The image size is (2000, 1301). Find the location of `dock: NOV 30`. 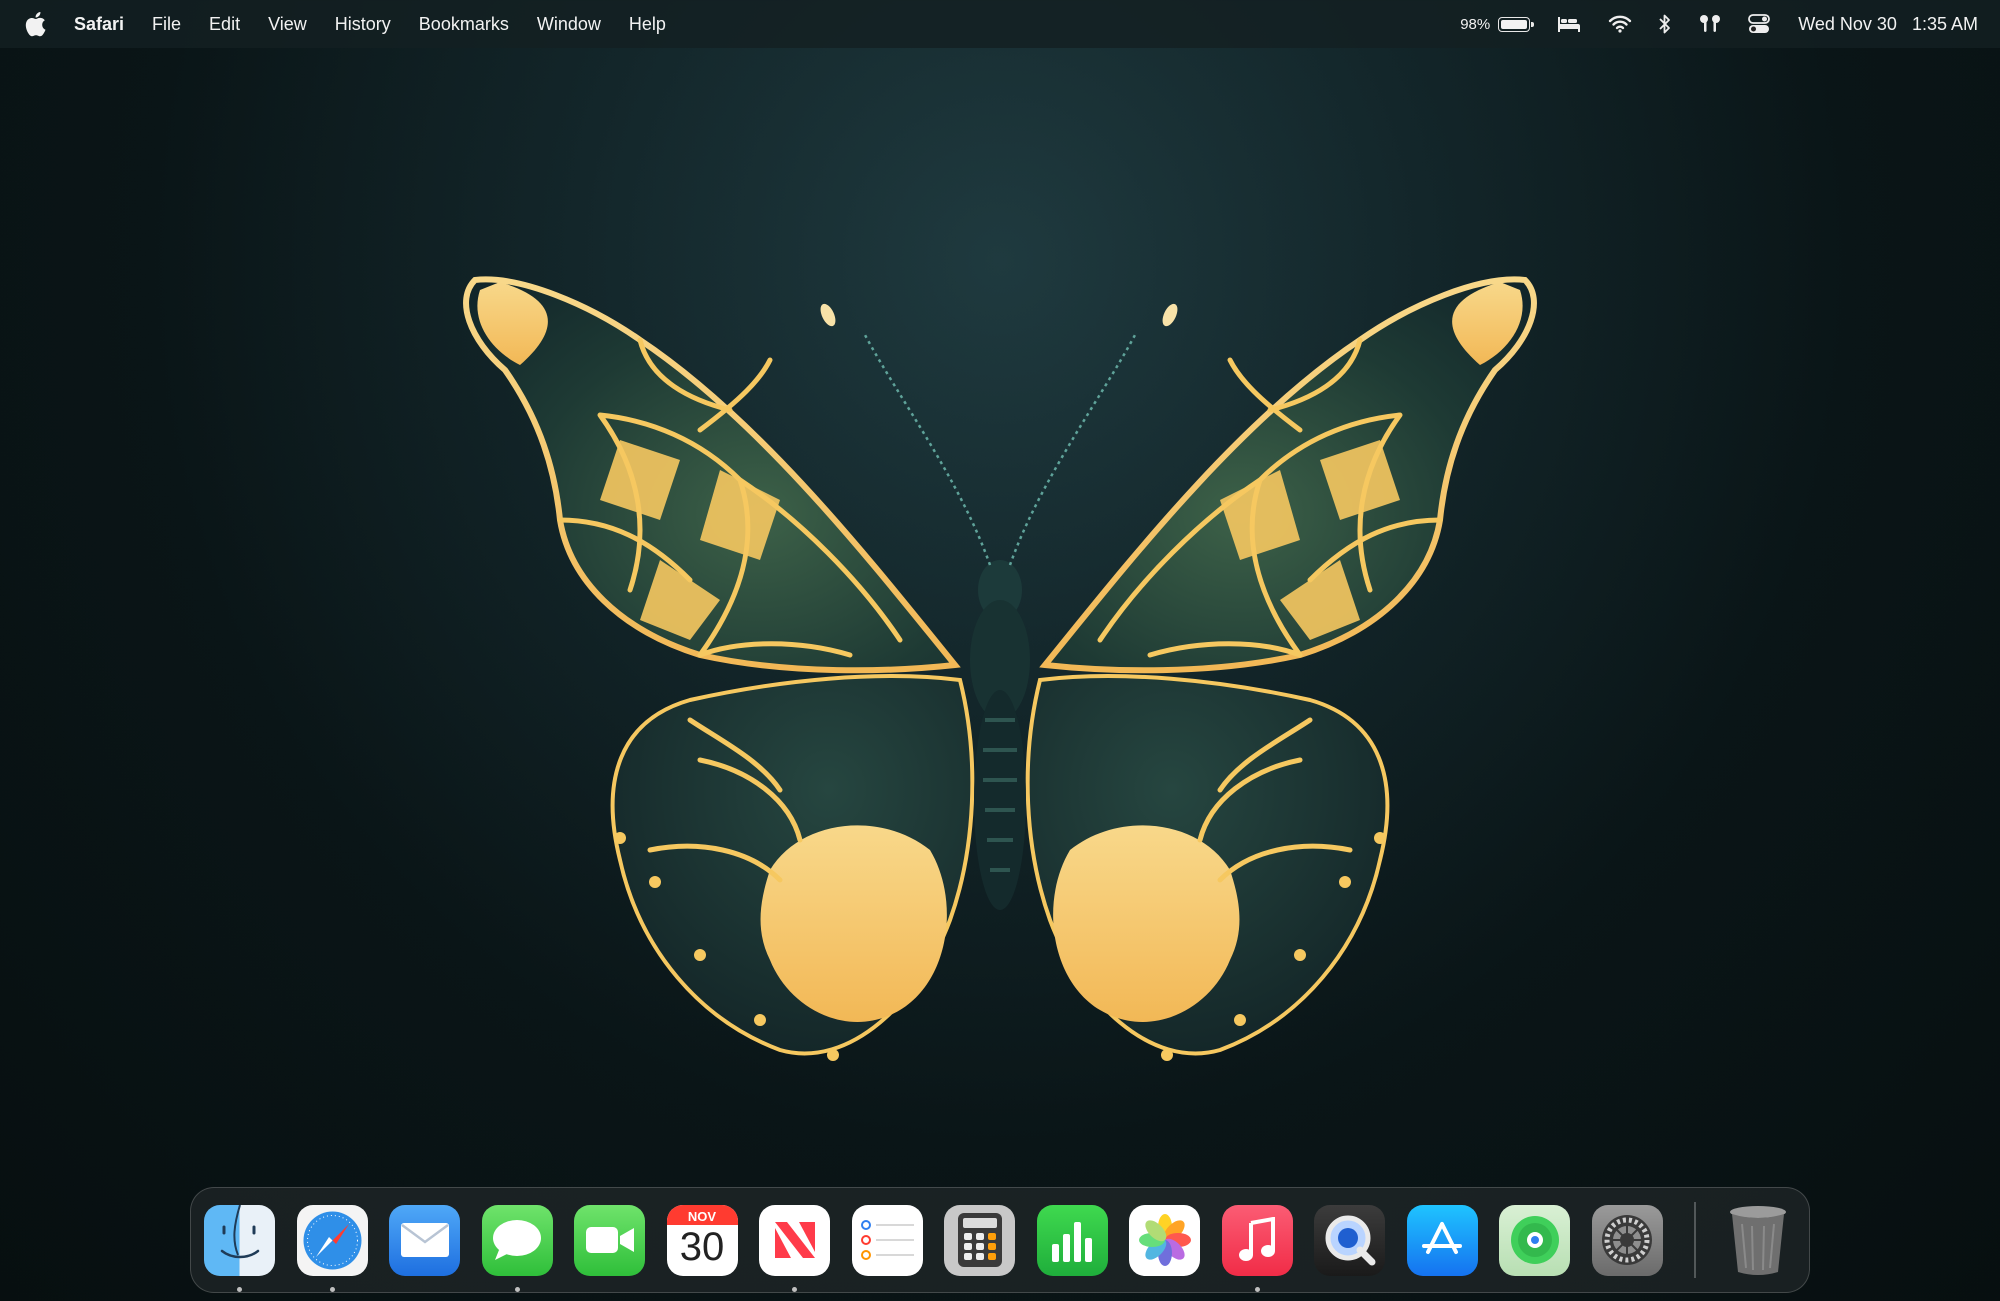

dock: NOV 30 is located at coordinates (1000, 1240).